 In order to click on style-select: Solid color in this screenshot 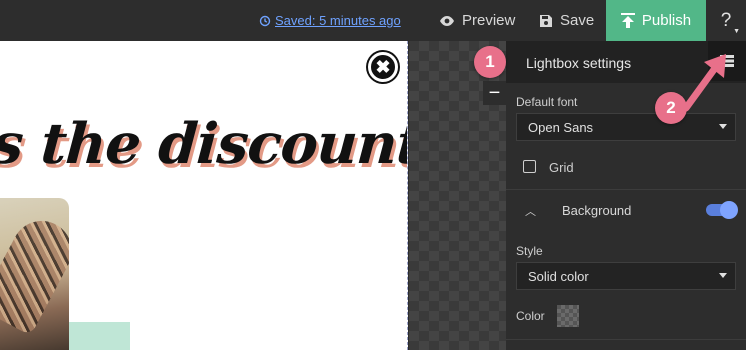, I will do `click(626, 276)`.